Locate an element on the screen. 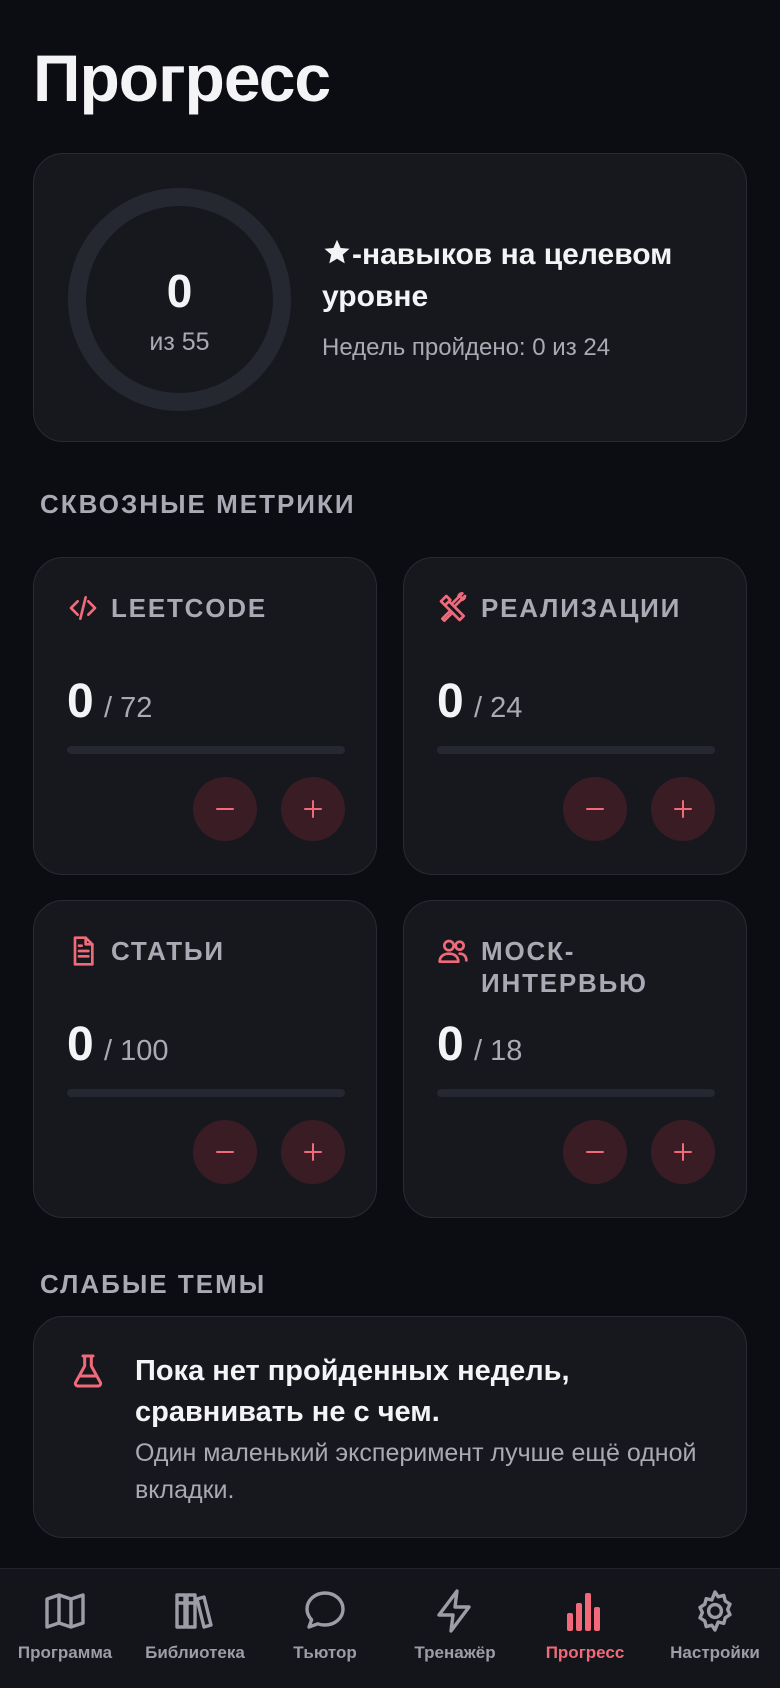 Image resolution: width=780 pixels, height=1688 pixels. metric-title: МОСК-ИНТЕРВЬЮ is located at coordinates (564, 967).